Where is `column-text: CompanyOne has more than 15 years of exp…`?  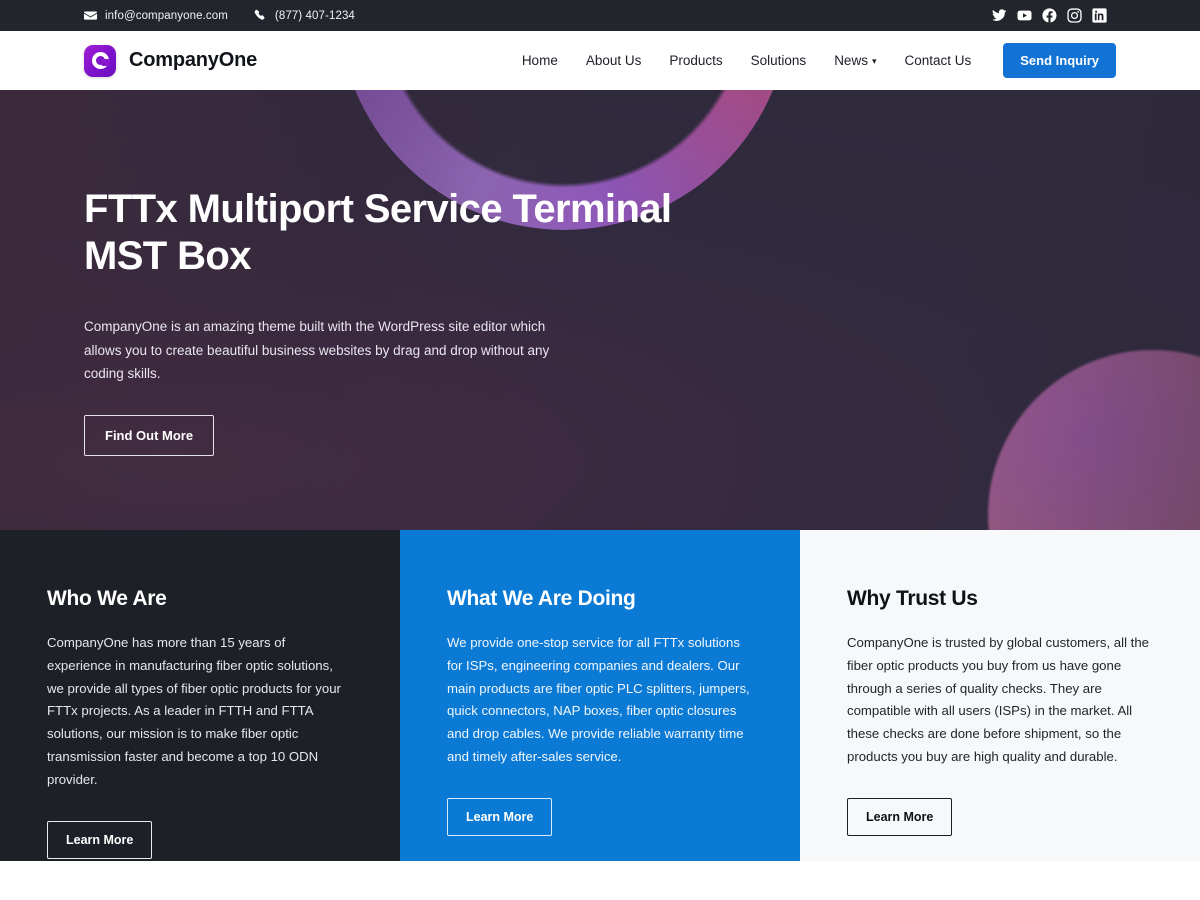
column-text: CompanyOne has more than 15 years of exp… is located at coordinates (194, 711).